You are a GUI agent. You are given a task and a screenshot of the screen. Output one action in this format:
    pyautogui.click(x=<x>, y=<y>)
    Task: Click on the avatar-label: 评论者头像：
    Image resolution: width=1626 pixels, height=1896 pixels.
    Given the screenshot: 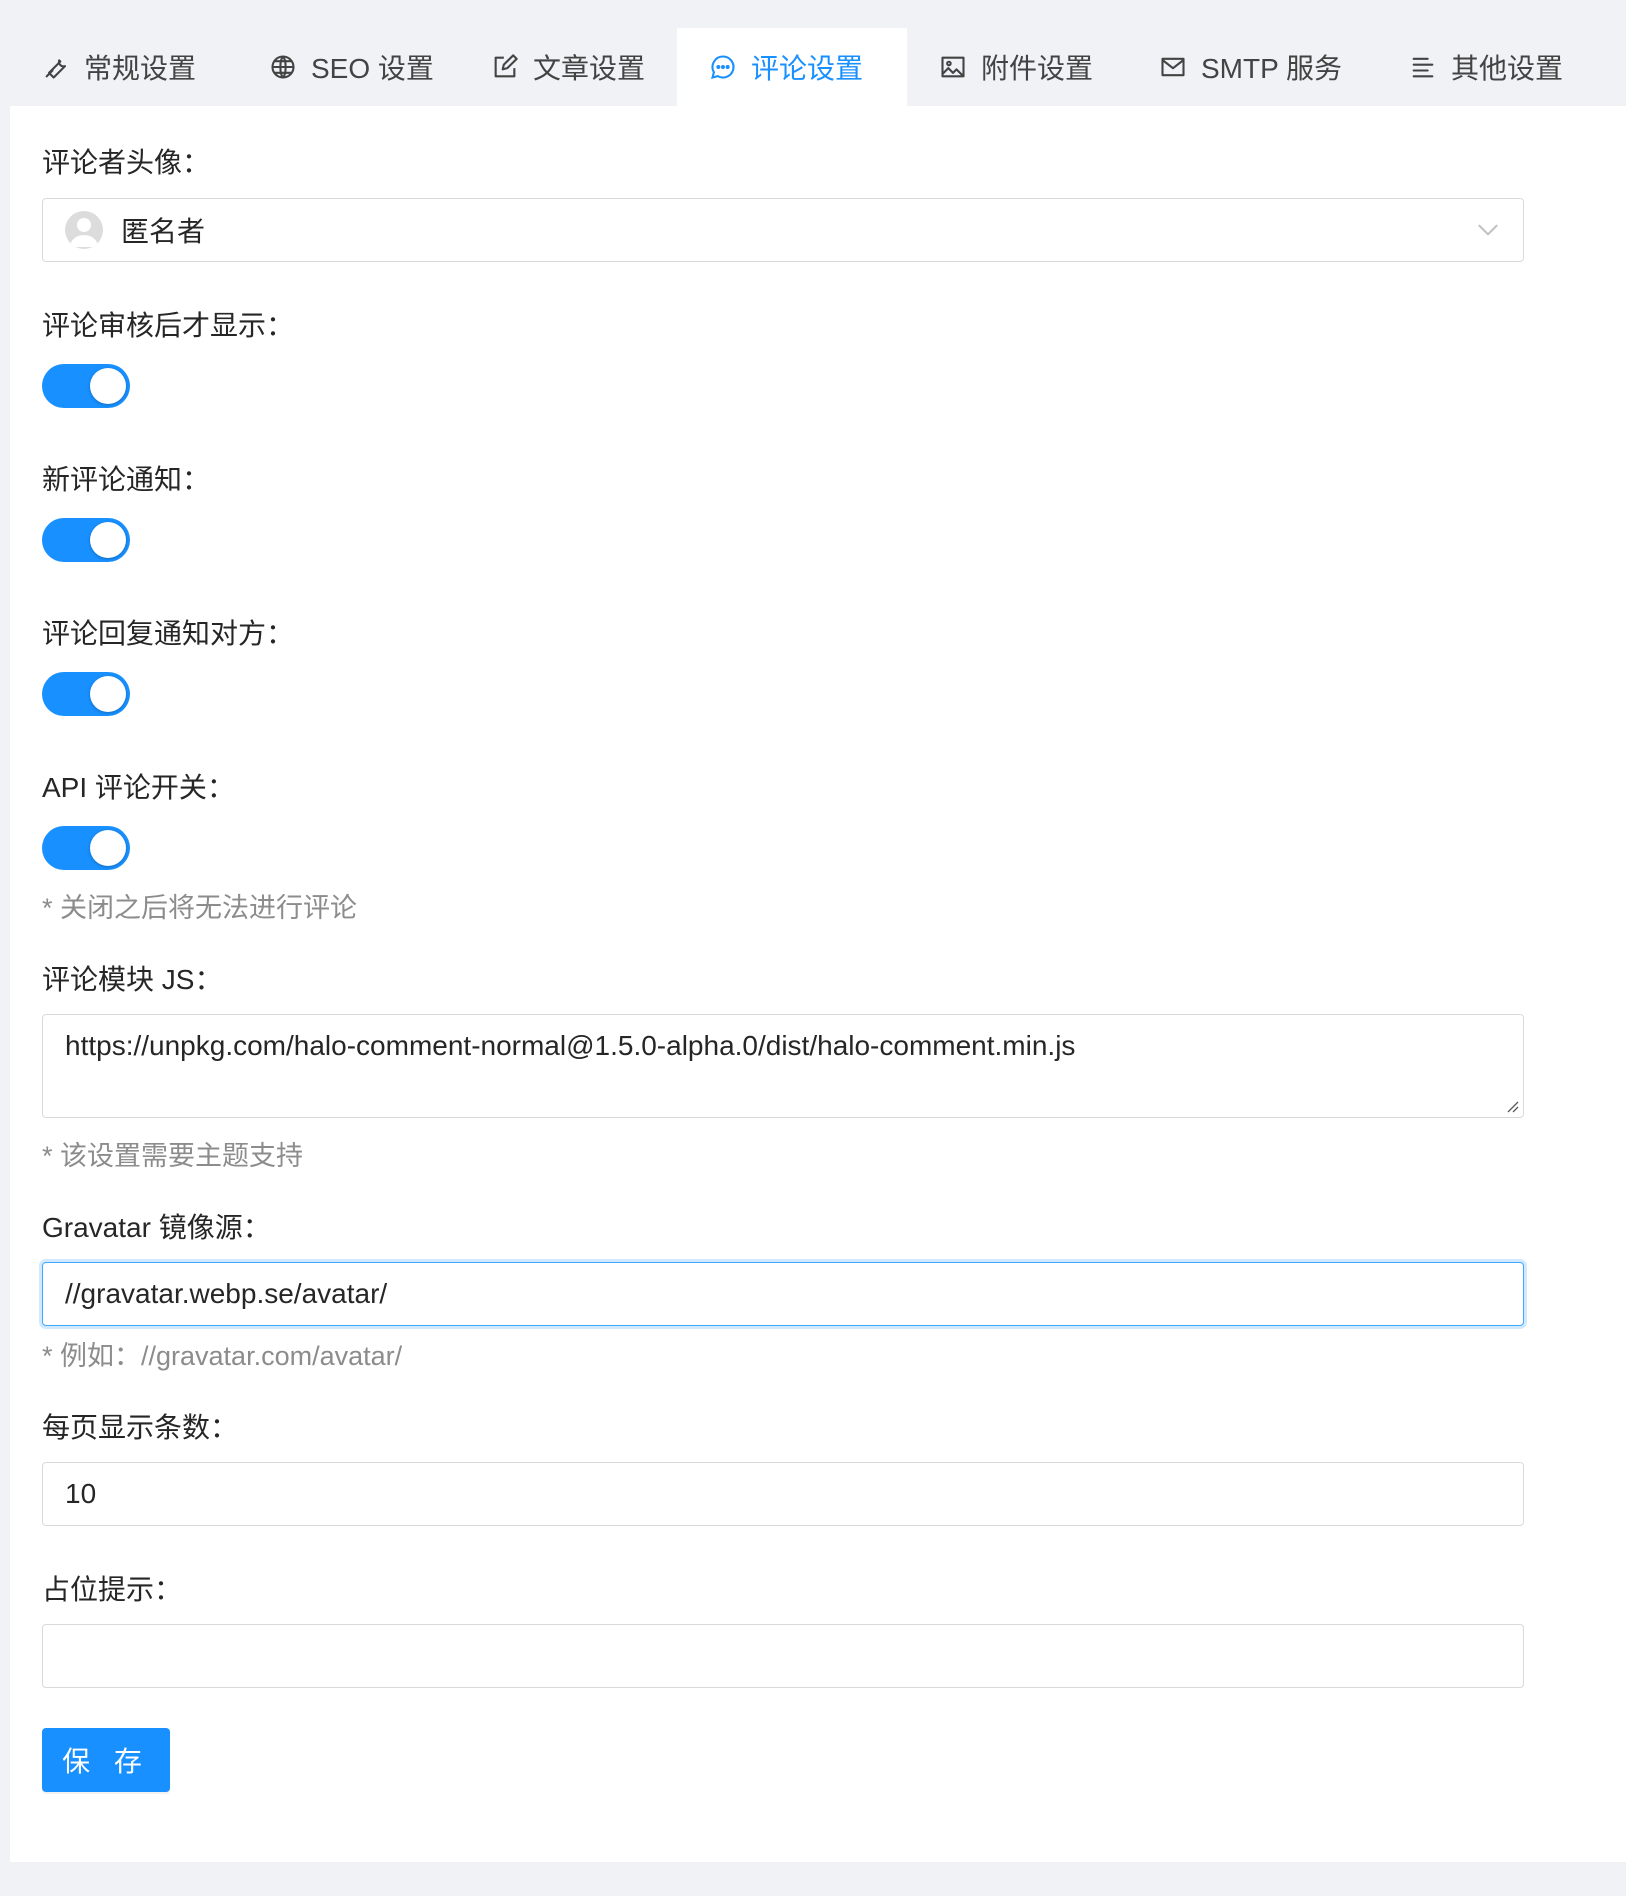 What is the action you would take?
    pyautogui.click(x=126, y=162)
    